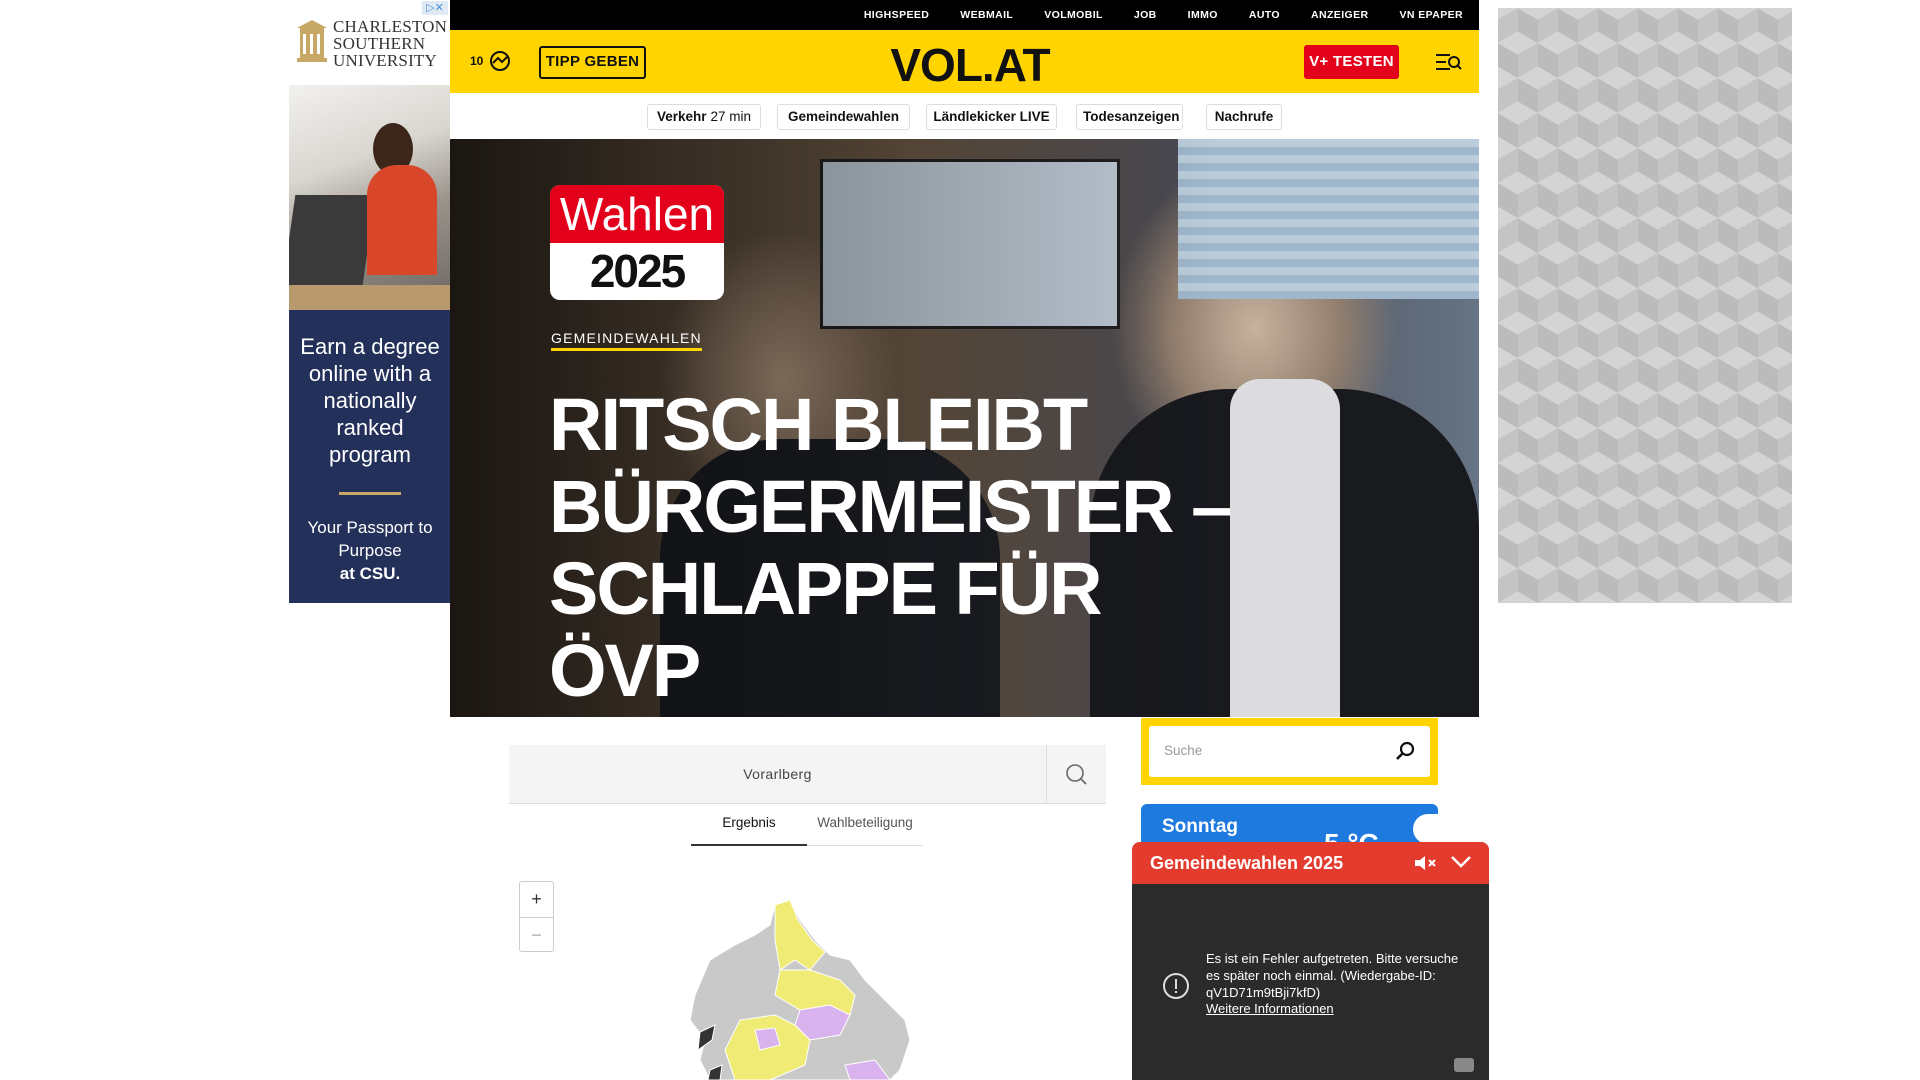 The image size is (1920, 1080). What do you see at coordinates (1200, 826) in the screenshot?
I see `weather-day: Sonntag` at bounding box center [1200, 826].